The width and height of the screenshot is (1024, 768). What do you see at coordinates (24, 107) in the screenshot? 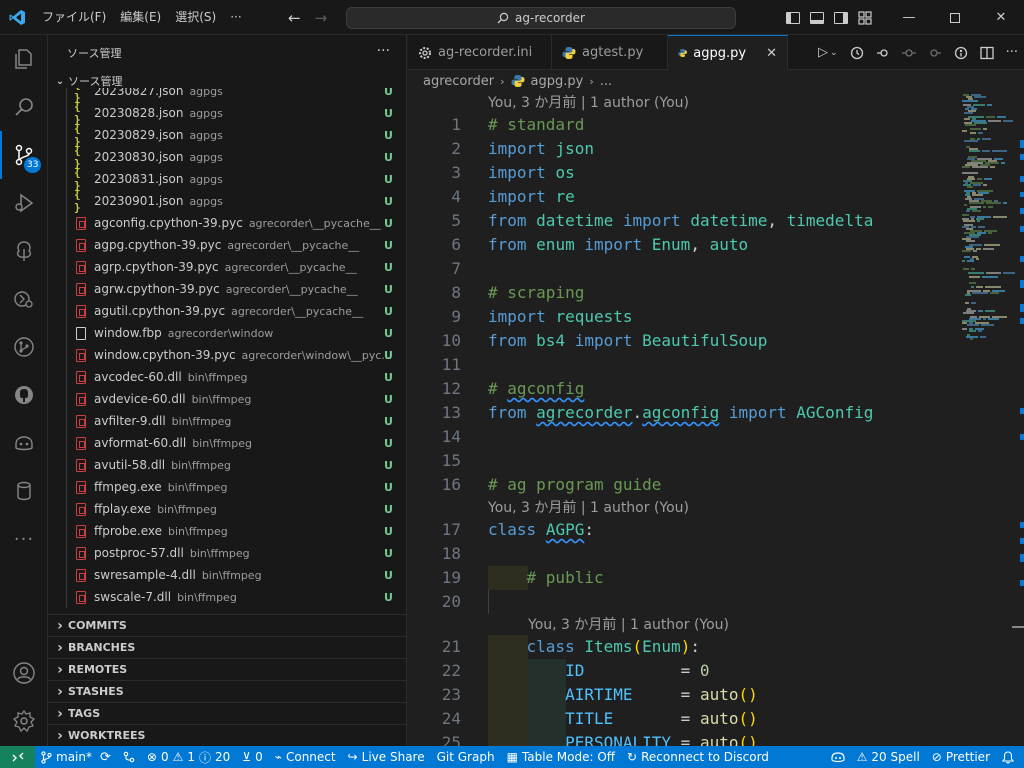
I see `search-view-icon` at bounding box center [24, 107].